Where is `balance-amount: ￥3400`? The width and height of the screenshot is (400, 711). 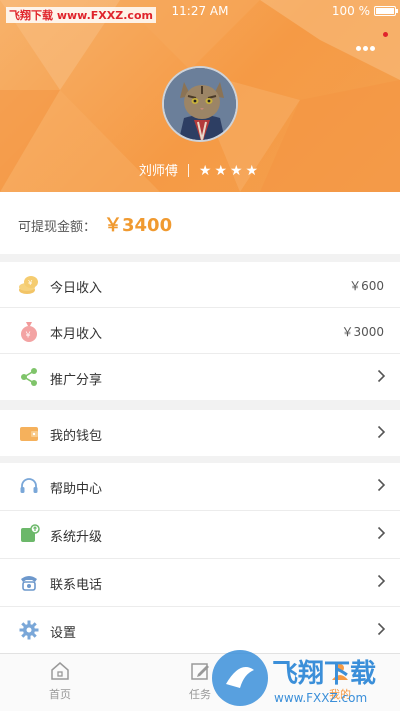
balance-amount: ￥3400 is located at coordinates (138, 225).